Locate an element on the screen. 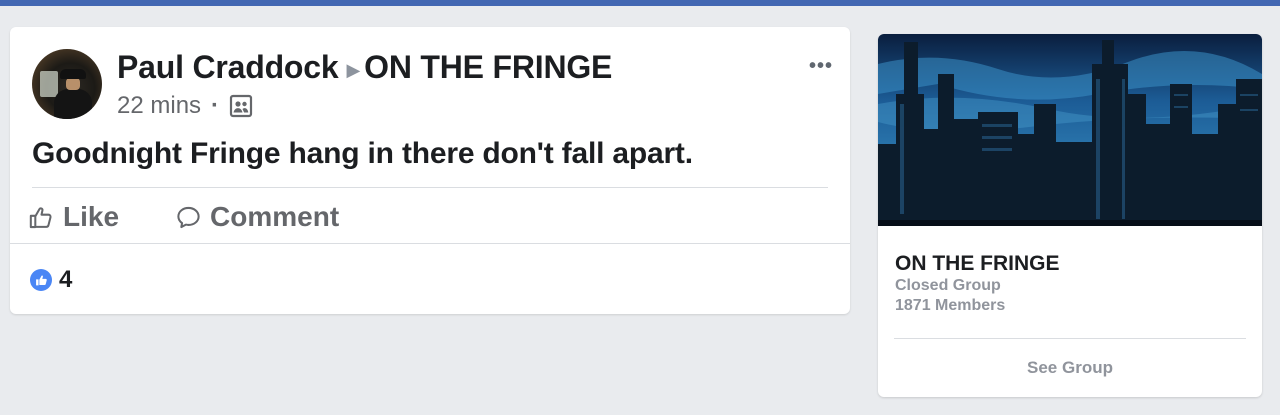 This screenshot has height=415, width=1280. reactions-summary: 4 is located at coordinates (51, 280).